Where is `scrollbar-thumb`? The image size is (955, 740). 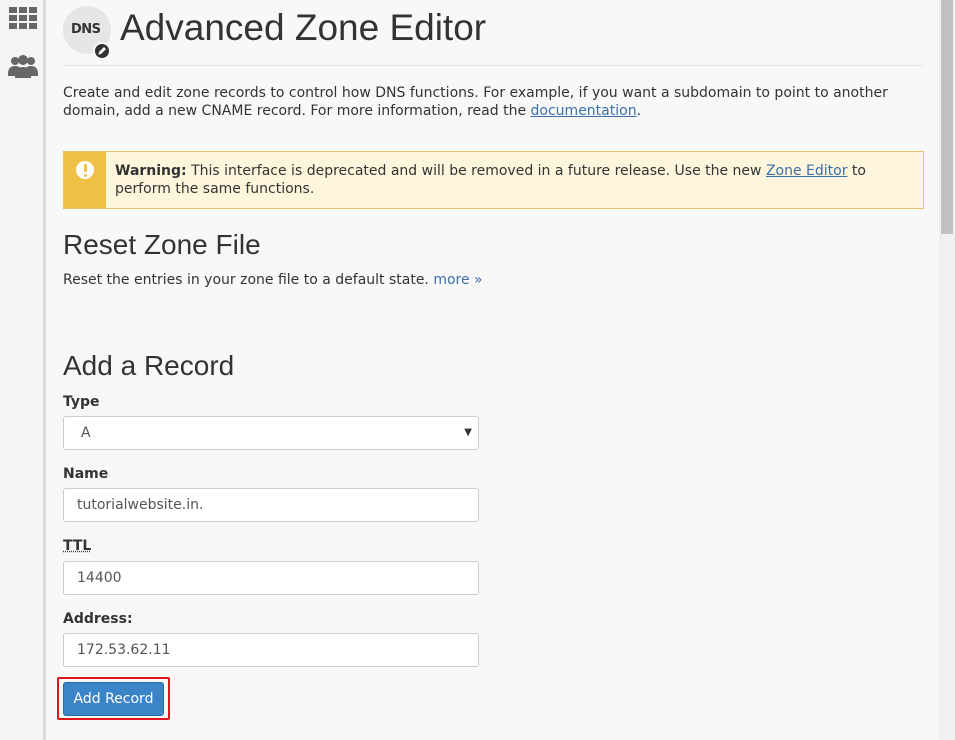 scrollbar-thumb is located at coordinates (947, 117).